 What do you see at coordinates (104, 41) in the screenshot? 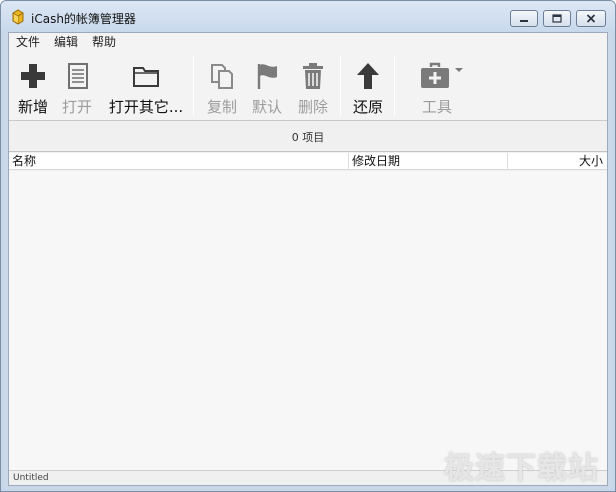
I see `menu-help: 帮助` at bounding box center [104, 41].